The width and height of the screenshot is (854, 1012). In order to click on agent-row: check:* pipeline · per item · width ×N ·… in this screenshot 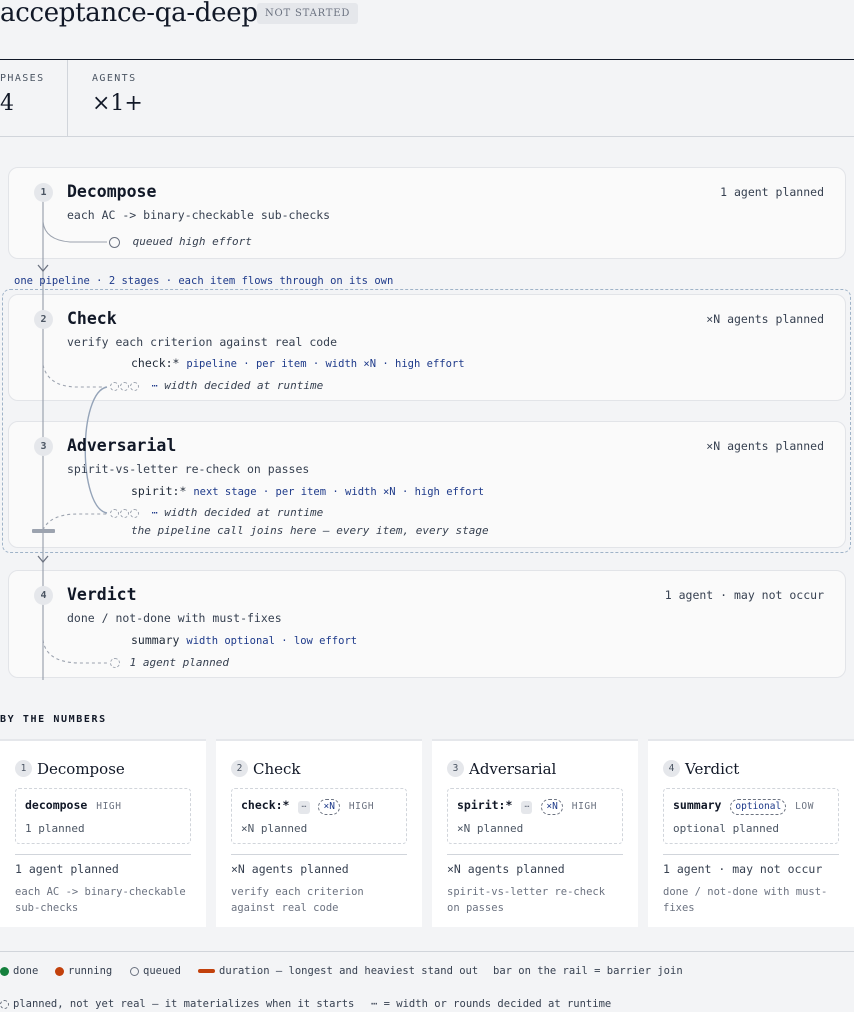, I will do `click(298, 363)`.